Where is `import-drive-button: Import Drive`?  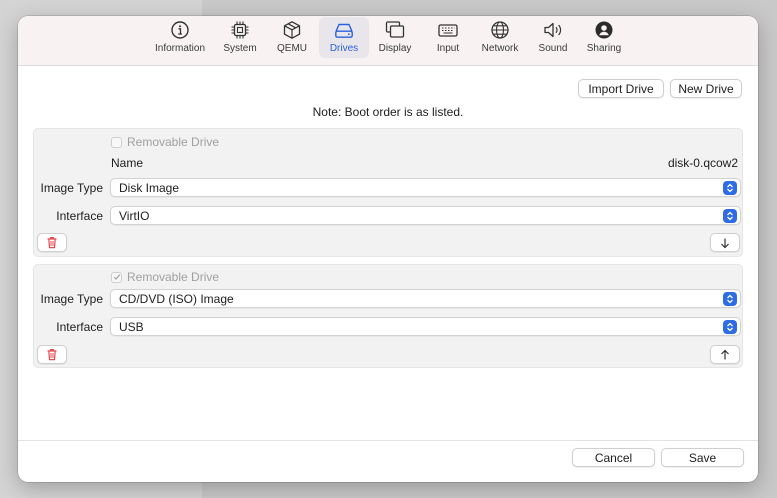 import-drive-button: Import Drive is located at coordinates (621, 88).